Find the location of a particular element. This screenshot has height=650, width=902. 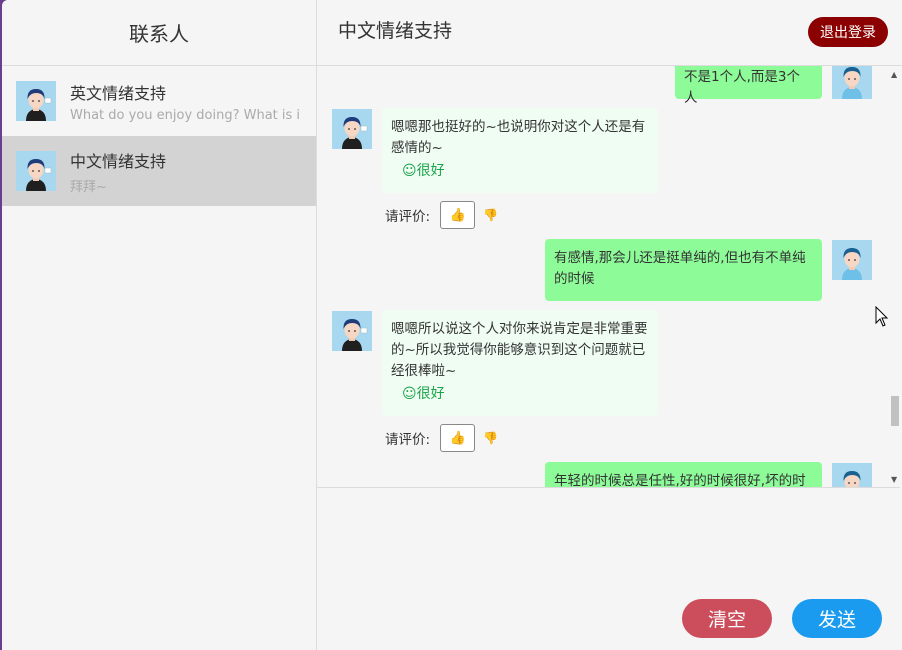

scroll-down-arrow-icon: ▼ is located at coordinates (894, 479).